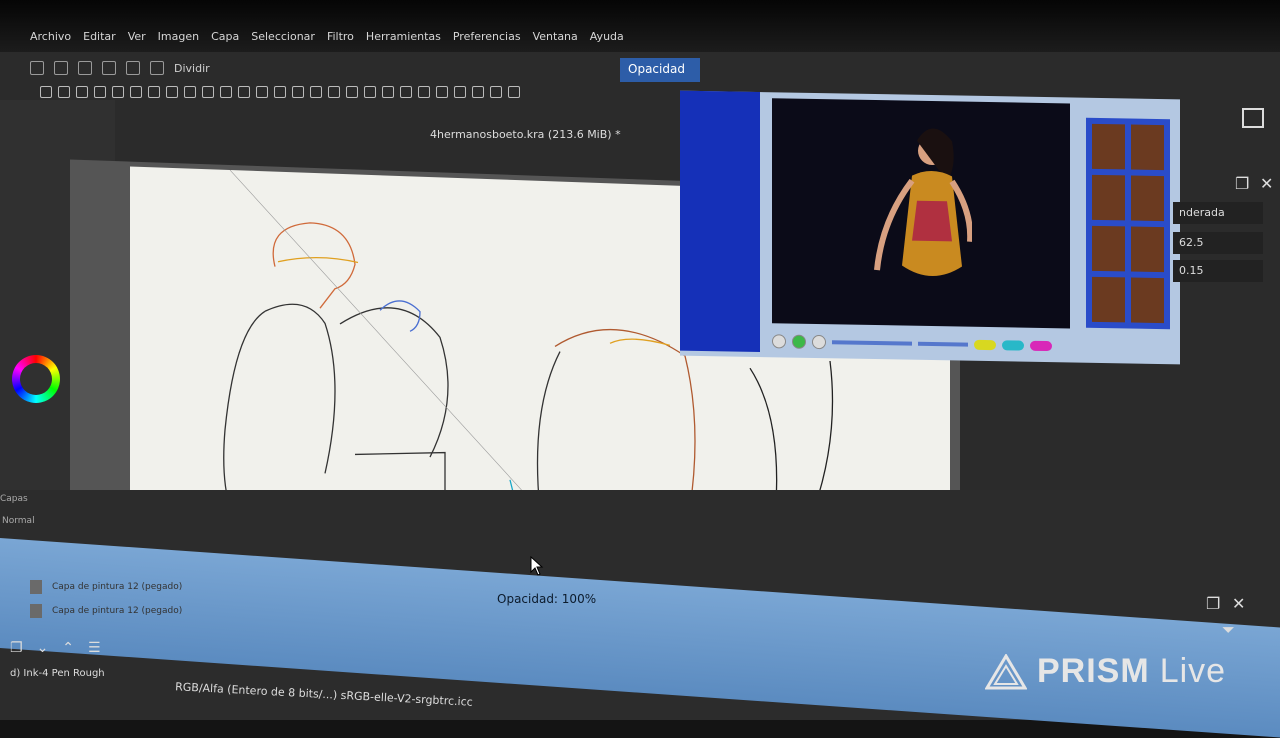  What do you see at coordinates (442, 92) in the screenshot?
I see `ellipse-select-icon` at bounding box center [442, 92].